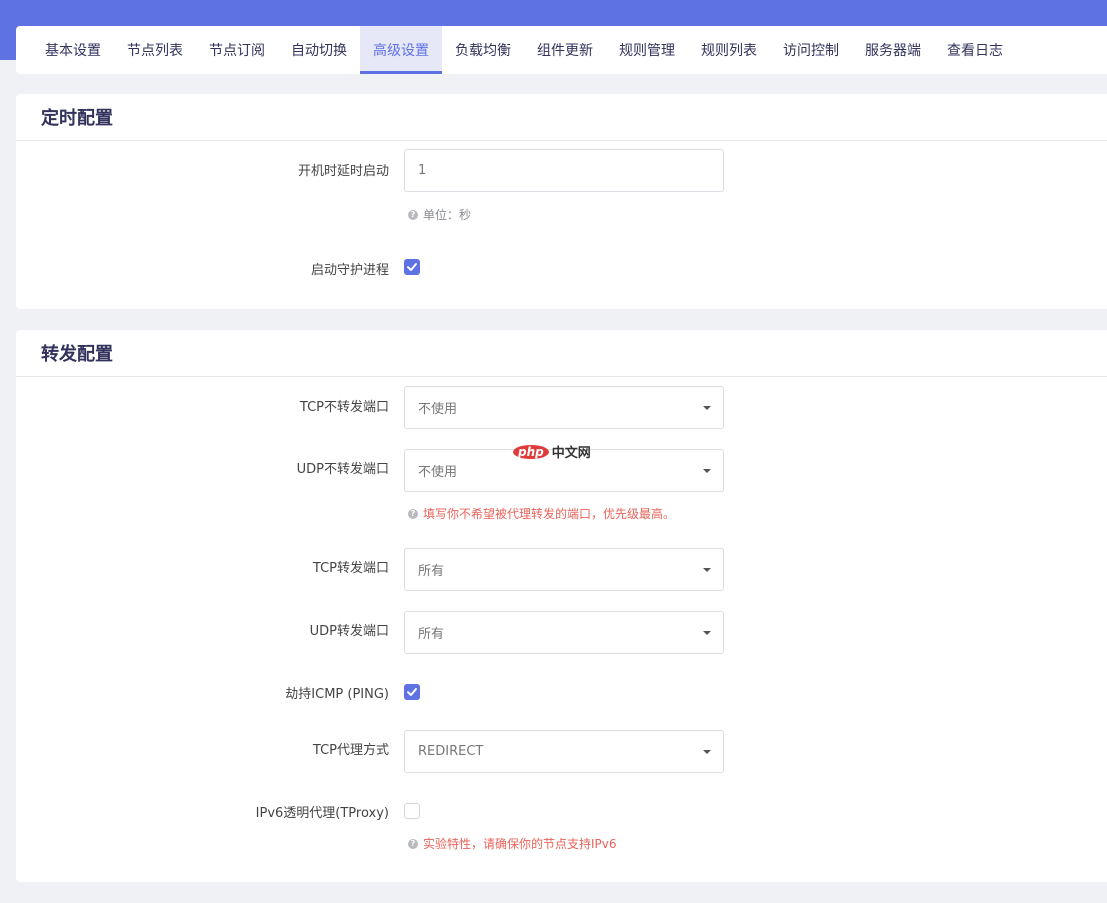 The width and height of the screenshot is (1107, 903). Describe the element at coordinates (729, 50) in the screenshot. I see `tab-rule-list: 规则列表` at that location.